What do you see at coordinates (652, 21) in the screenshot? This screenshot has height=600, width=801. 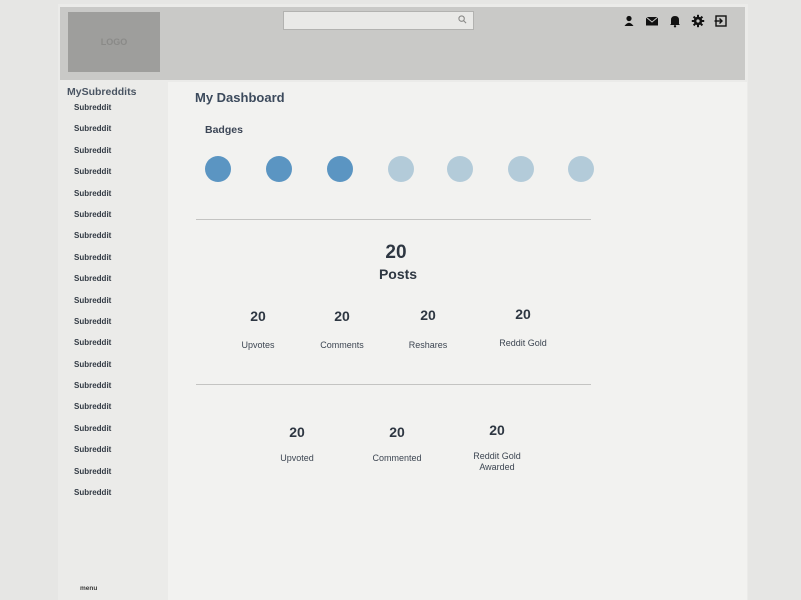 I see `mail-icon` at bounding box center [652, 21].